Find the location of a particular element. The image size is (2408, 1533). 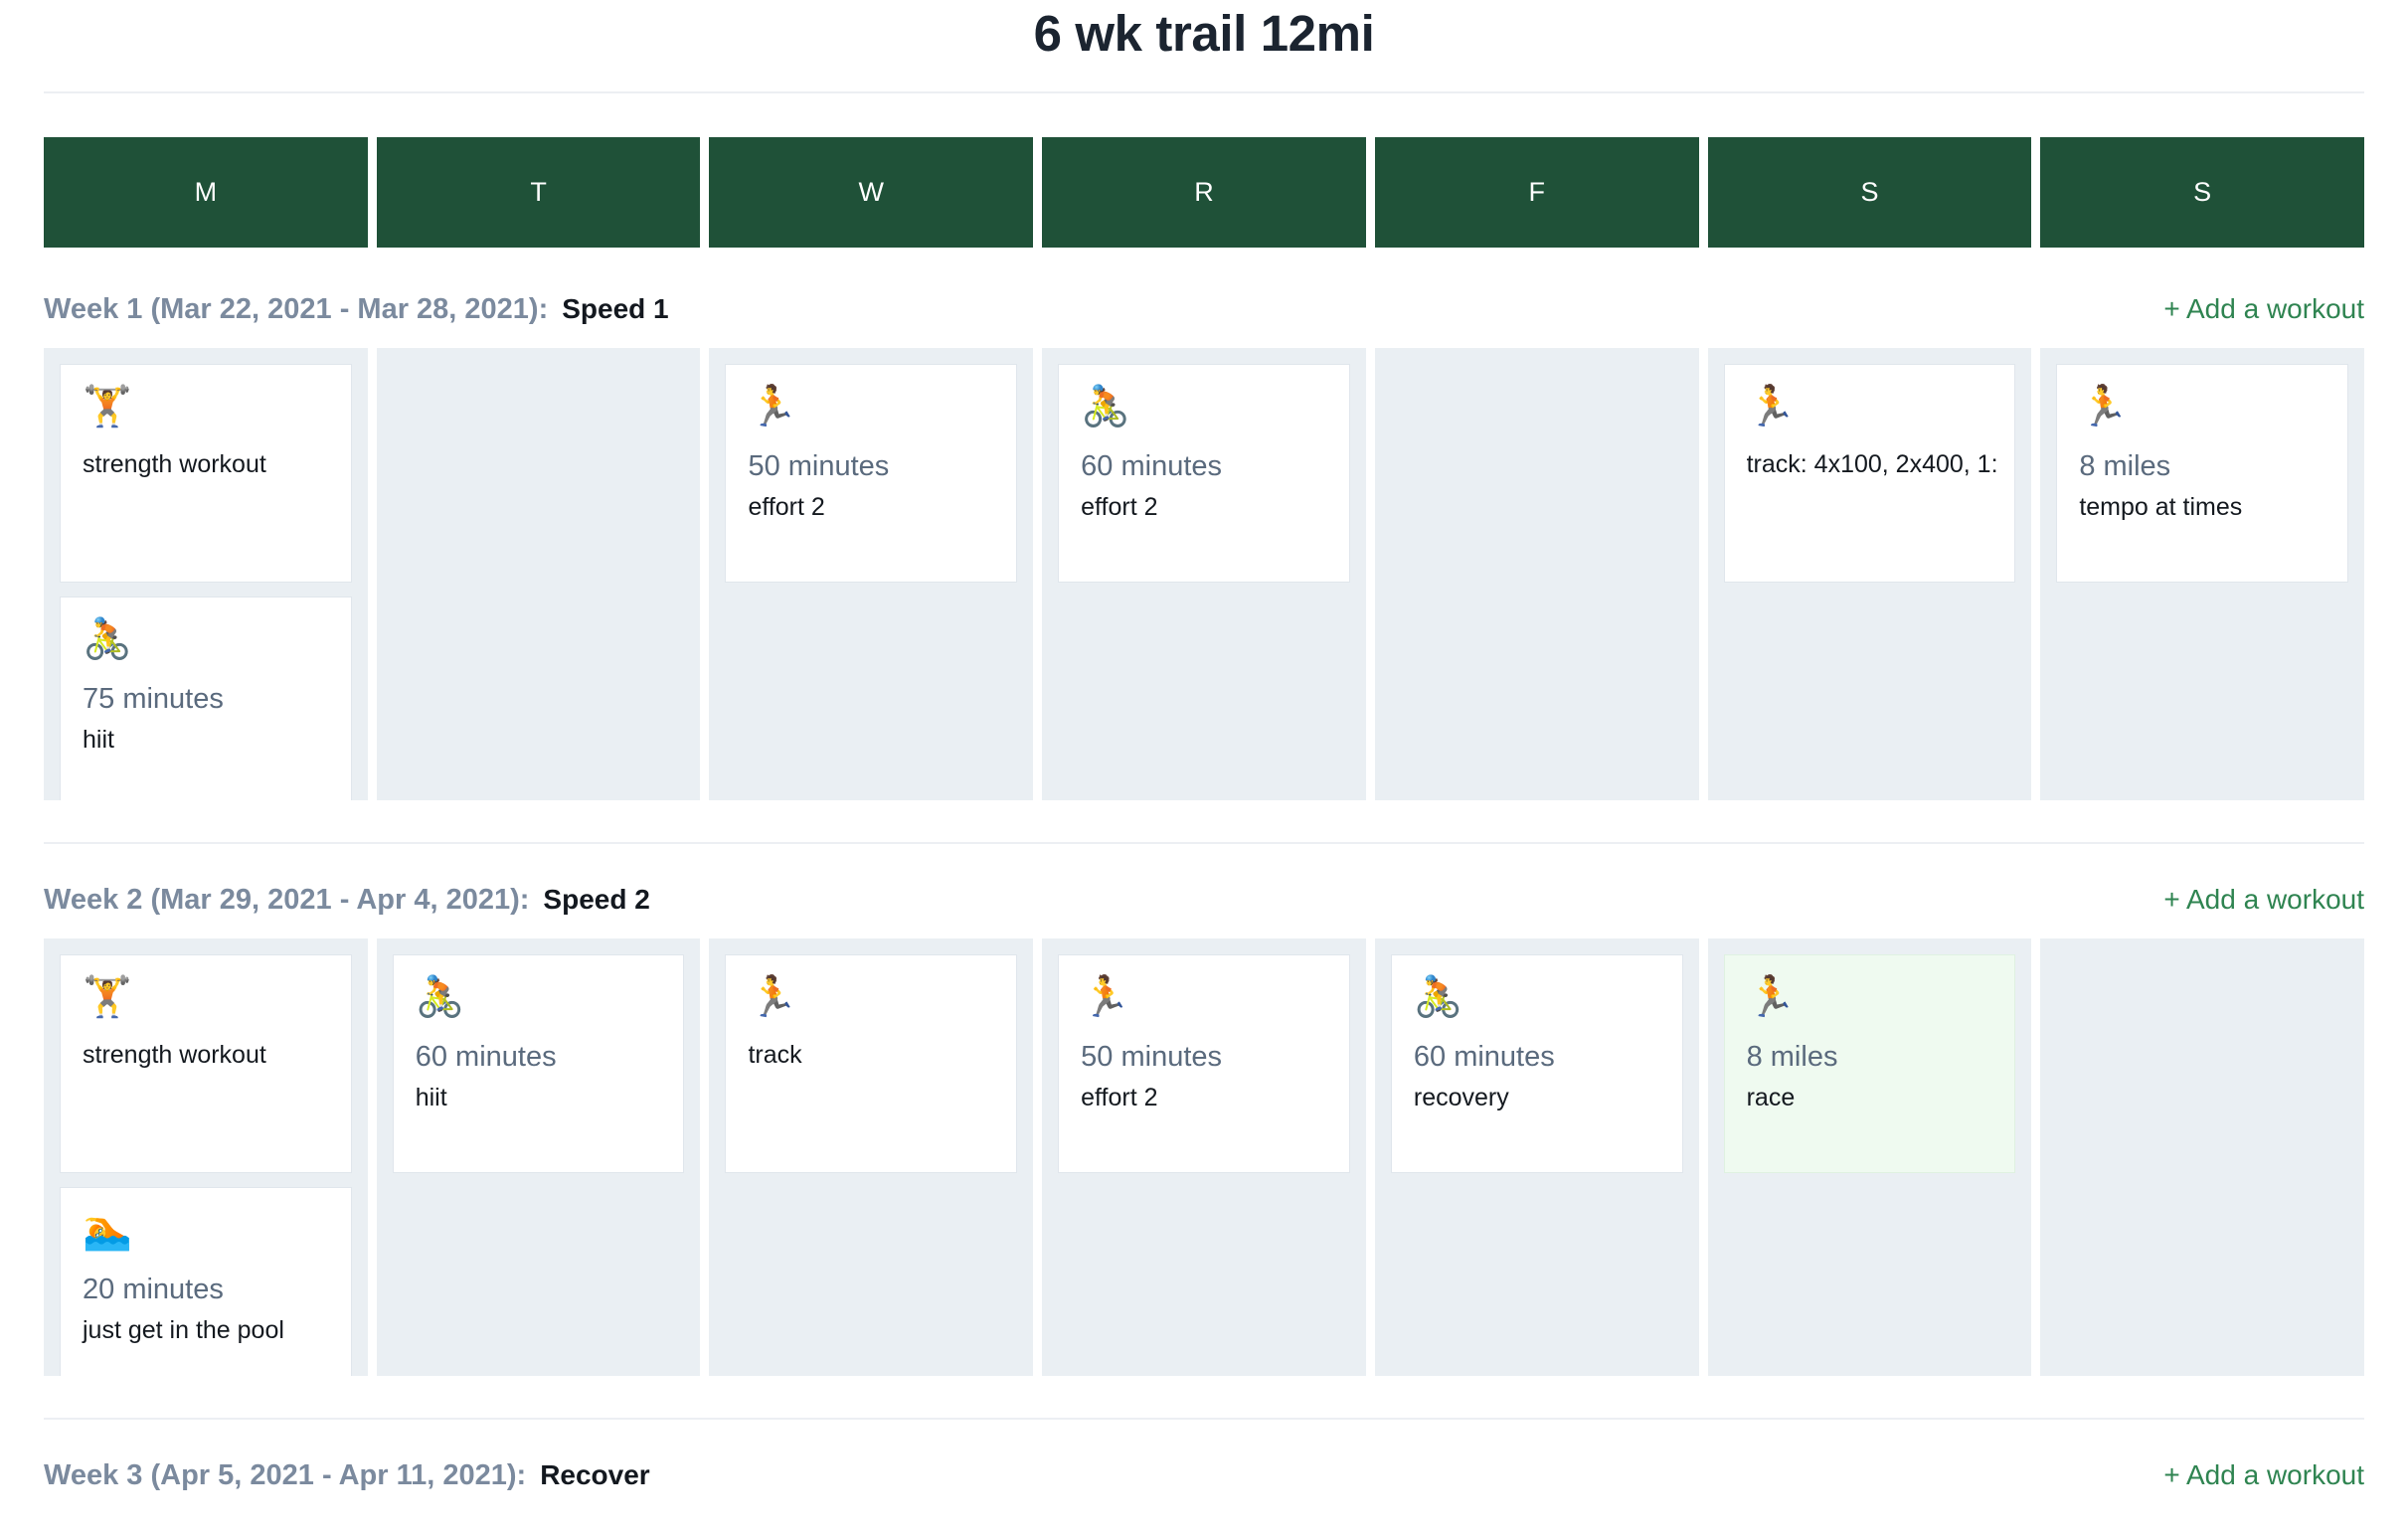

day-column: 🏃 track is located at coordinates (871, 1157).